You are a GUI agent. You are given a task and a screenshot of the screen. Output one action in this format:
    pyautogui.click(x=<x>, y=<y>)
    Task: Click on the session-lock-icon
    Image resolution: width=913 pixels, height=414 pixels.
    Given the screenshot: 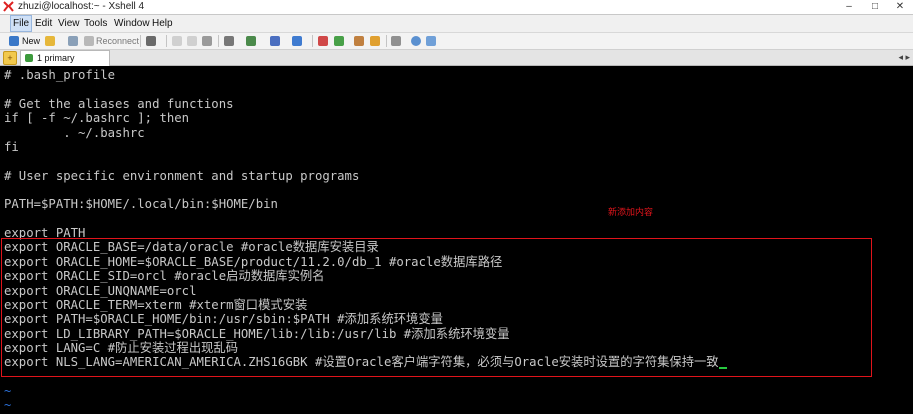 What is the action you would take?
    pyautogui.click(x=29, y=58)
    